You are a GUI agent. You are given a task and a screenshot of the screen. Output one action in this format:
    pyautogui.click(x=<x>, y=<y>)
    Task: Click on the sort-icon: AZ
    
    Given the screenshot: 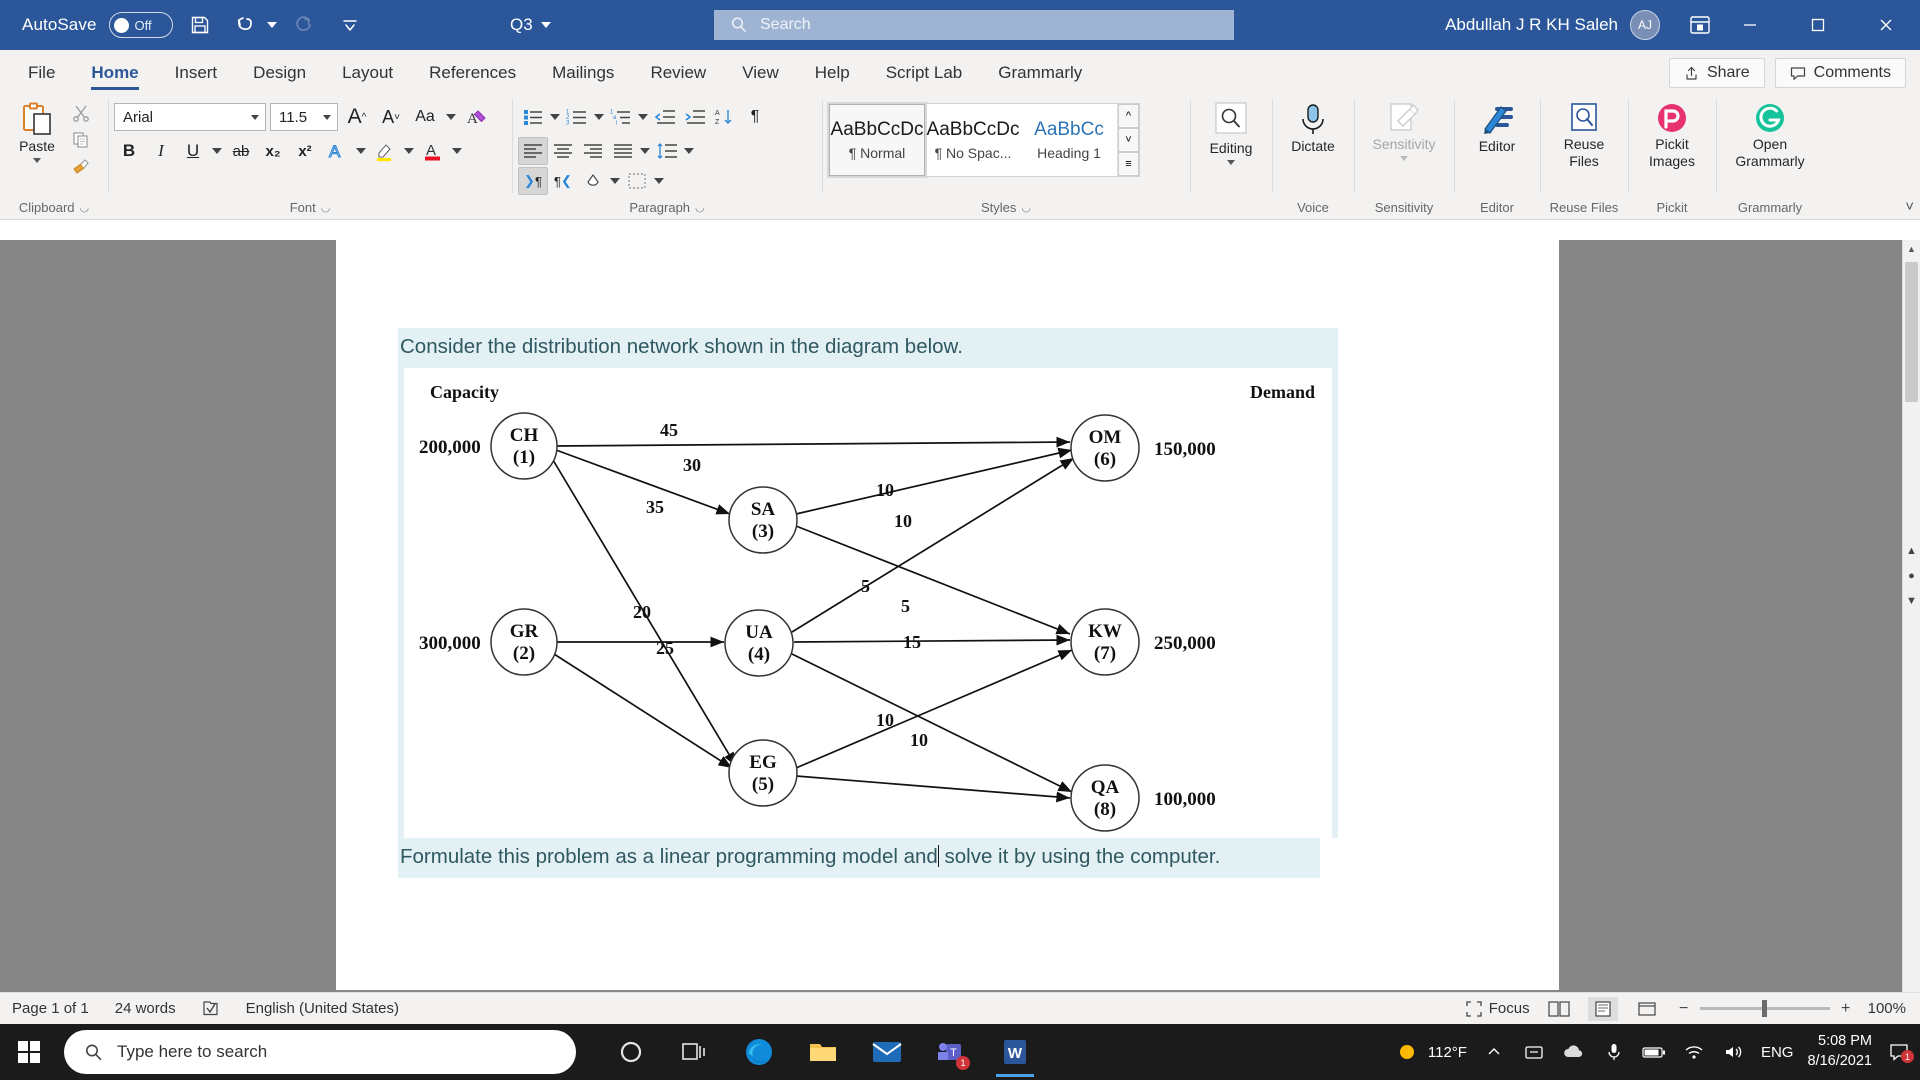 What is the action you would take?
    pyautogui.click(x=725, y=117)
    